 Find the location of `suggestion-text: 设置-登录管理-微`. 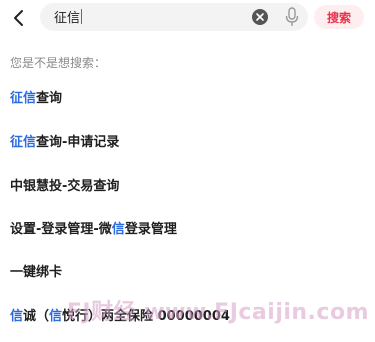

suggestion-text: 设置-登录管理-微 is located at coordinates (61, 229).